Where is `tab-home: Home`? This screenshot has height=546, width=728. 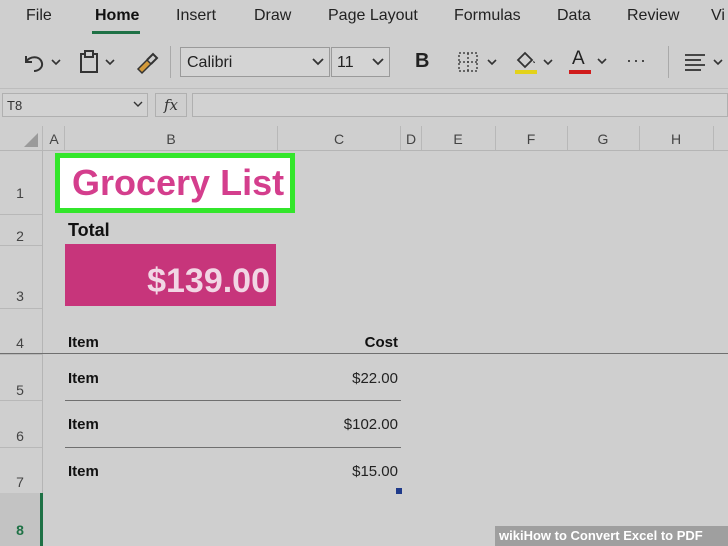
tab-home: Home is located at coordinates (117, 16).